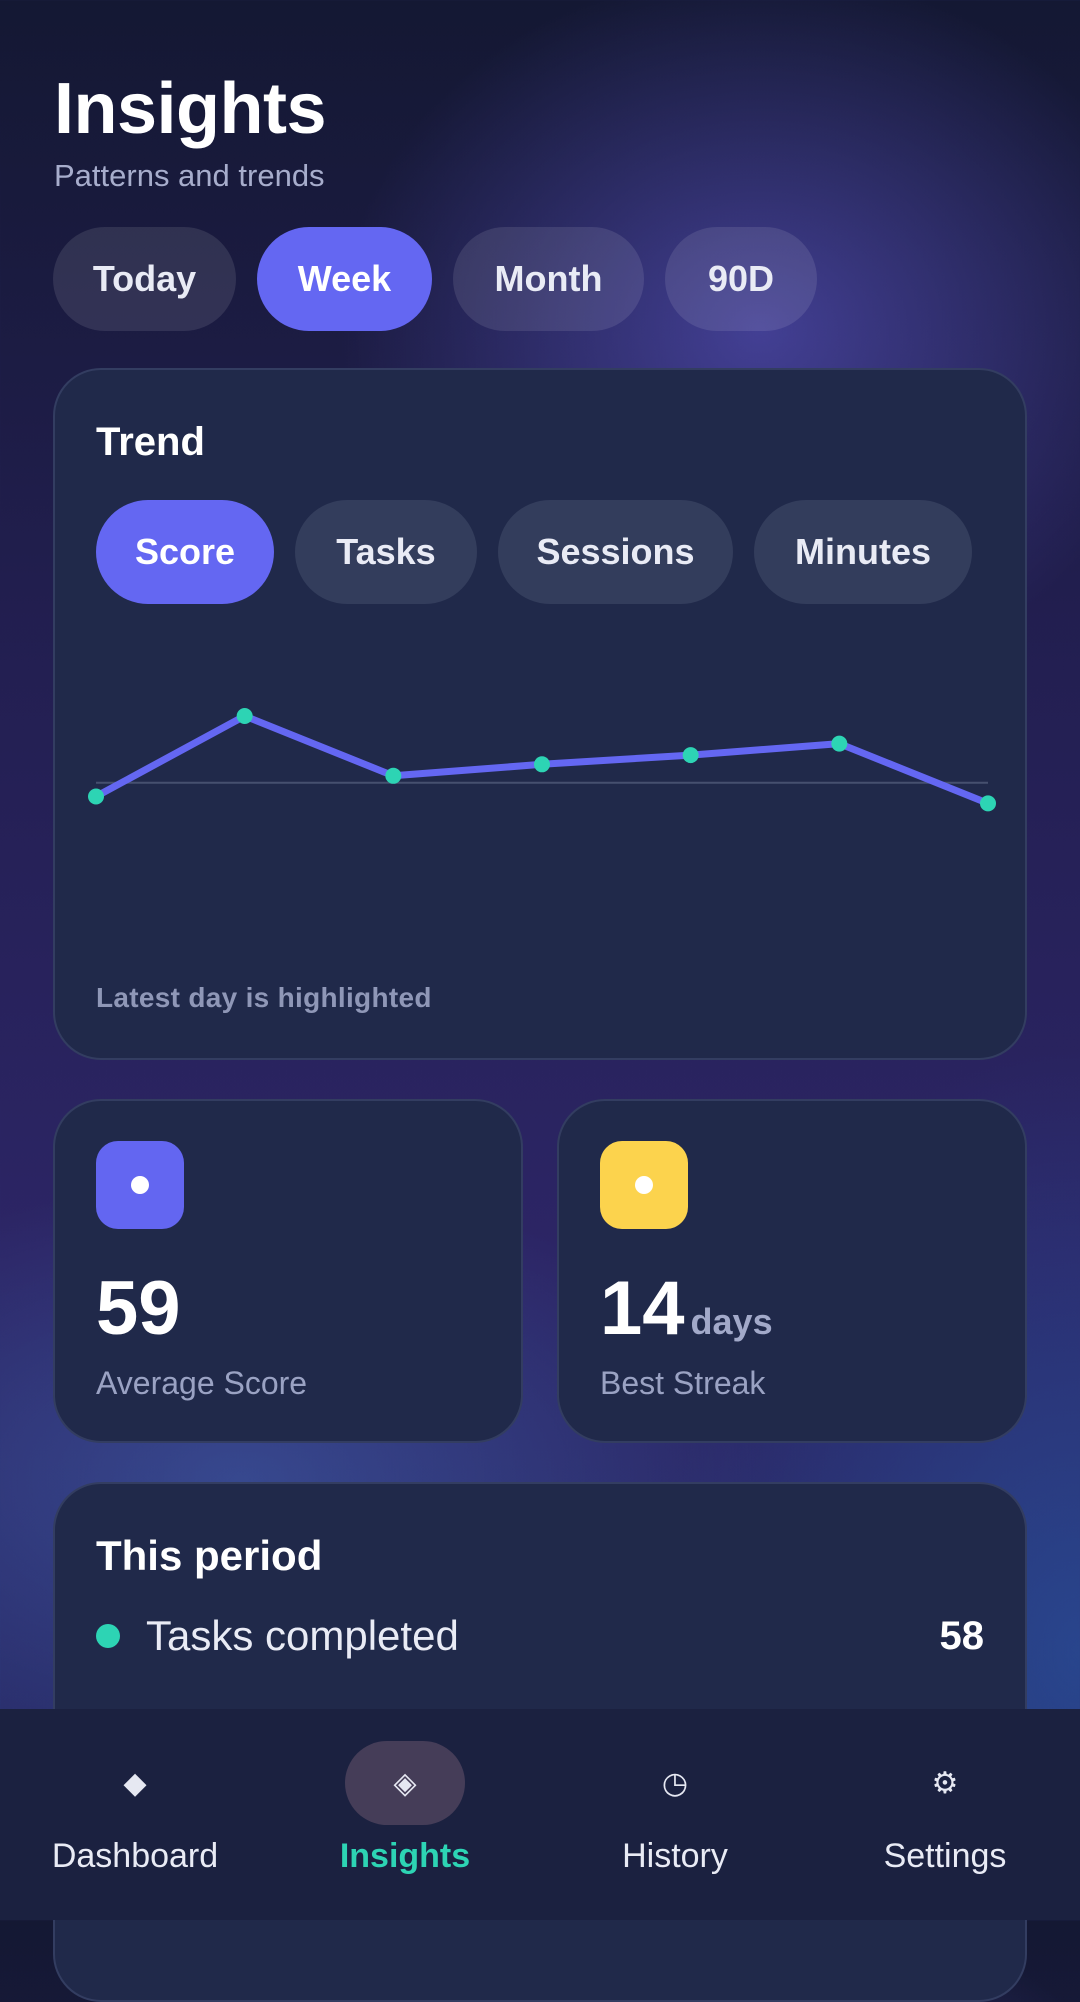 This screenshot has height=2002, width=1080. Describe the element at coordinates (792, 1271) in the screenshot. I see `best-streak-card: 14 days Best Streak` at that location.